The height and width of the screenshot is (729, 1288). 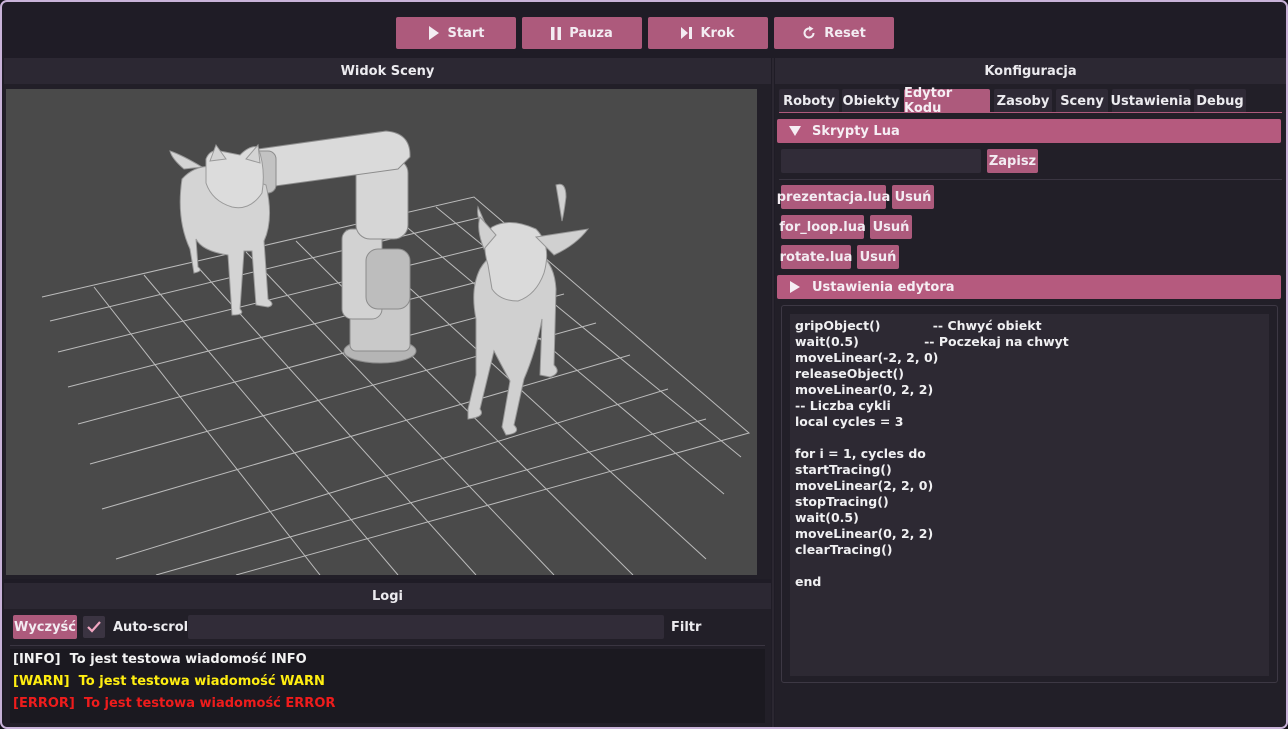 What do you see at coordinates (387, 596) in the screenshot?
I see `logs-panel-title: Logi` at bounding box center [387, 596].